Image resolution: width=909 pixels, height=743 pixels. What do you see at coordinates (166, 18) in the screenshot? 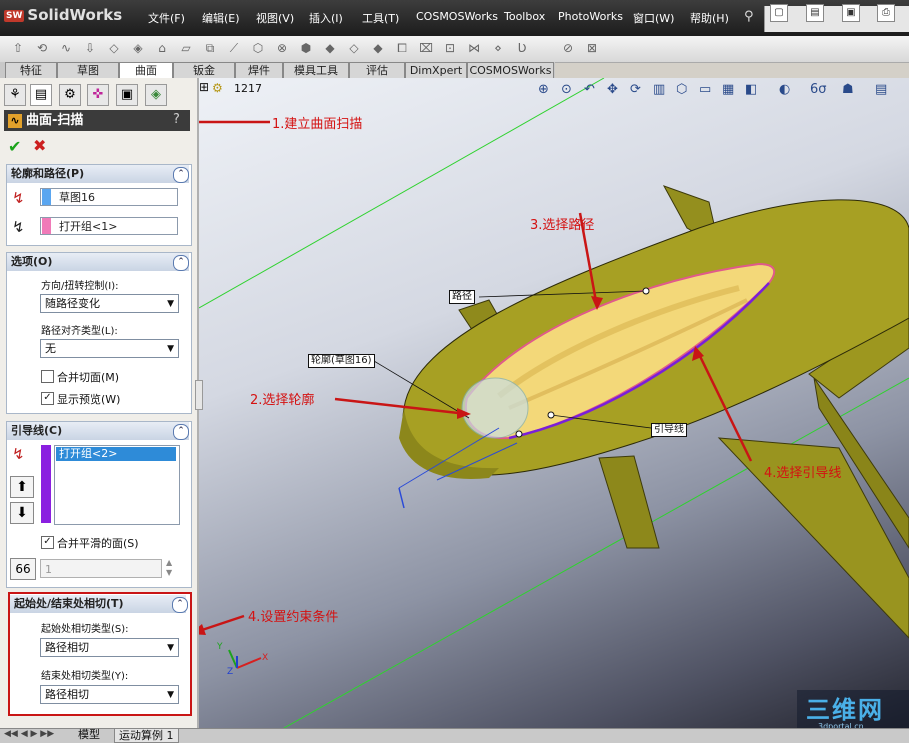
I see `menu-file: 文件(F)` at bounding box center [166, 18].